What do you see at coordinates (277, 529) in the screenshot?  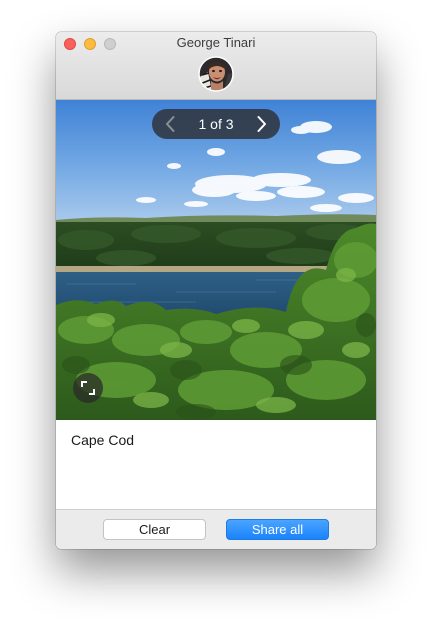 I see `share-all-button: Share all` at bounding box center [277, 529].